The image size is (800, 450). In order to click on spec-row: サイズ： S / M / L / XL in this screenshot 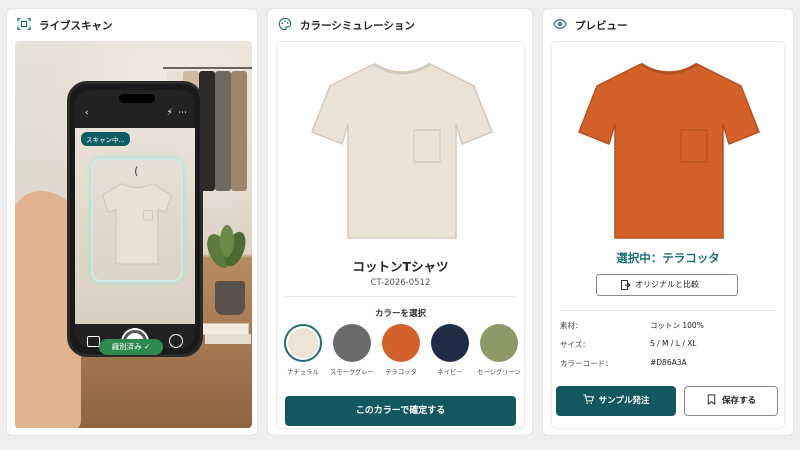, I will do `click(670, 348)`.